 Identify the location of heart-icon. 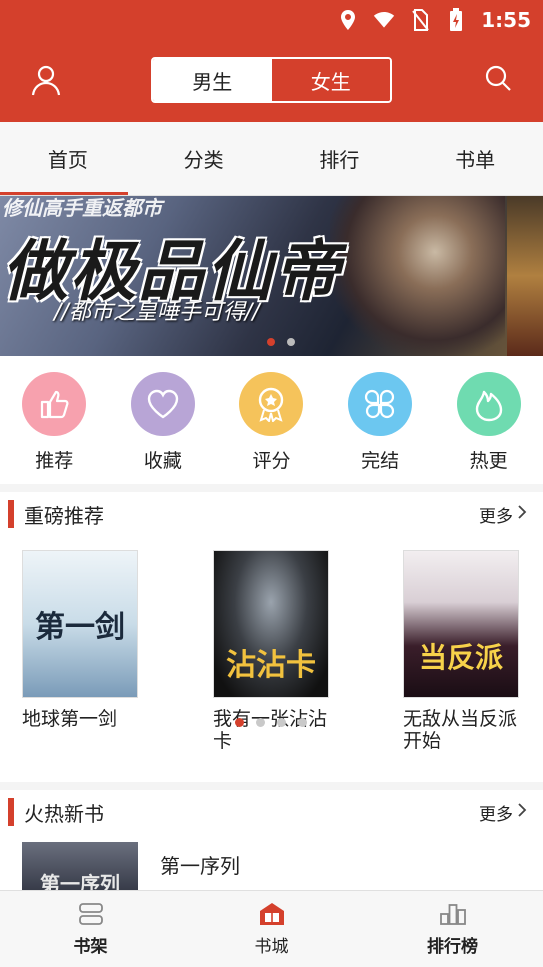
(162, 404).